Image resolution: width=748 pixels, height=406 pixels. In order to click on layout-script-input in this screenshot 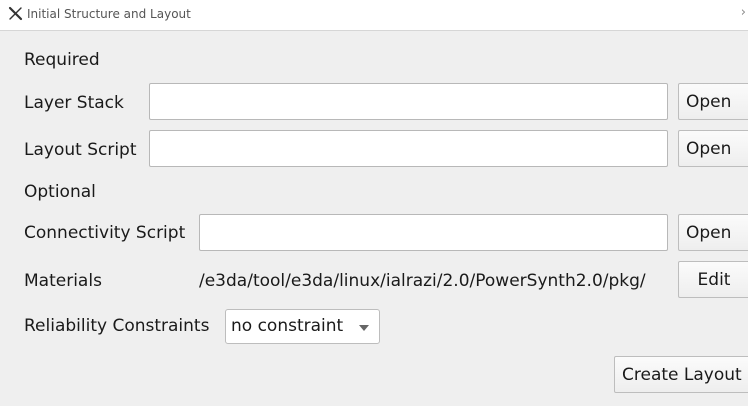, I will do `click(408, 148)`.